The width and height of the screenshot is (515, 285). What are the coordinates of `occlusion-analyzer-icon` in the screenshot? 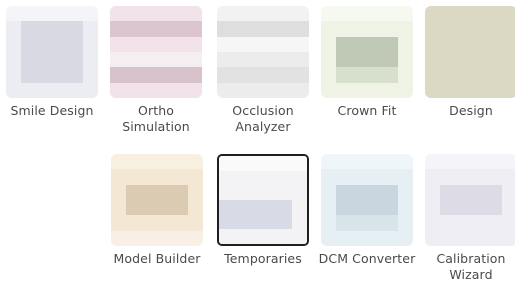 It's located at (263, 52).